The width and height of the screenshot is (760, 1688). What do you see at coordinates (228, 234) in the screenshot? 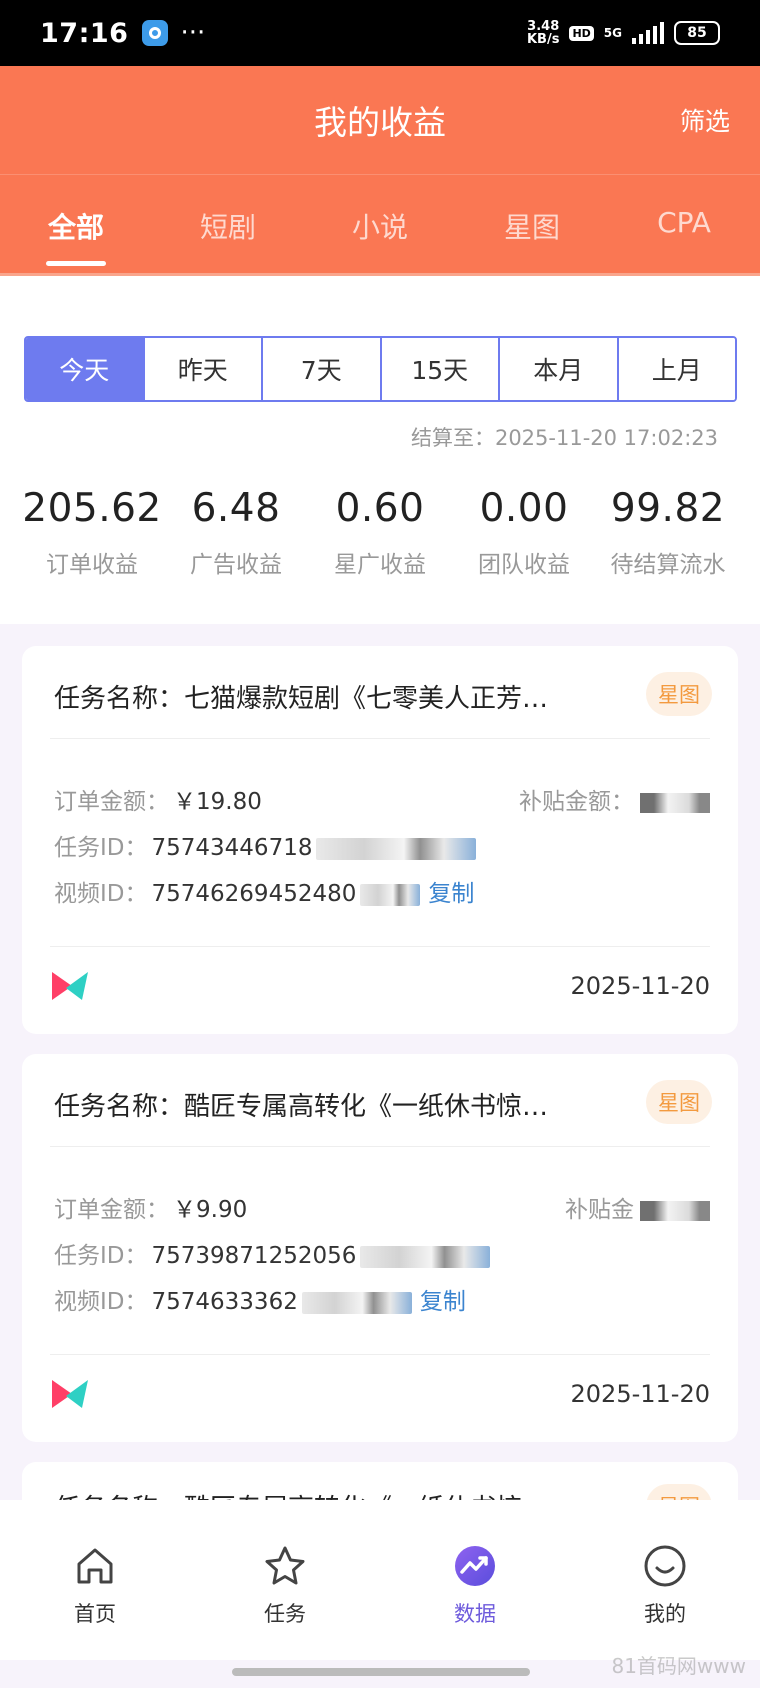
I see `tab-short-drama: 短剧` at bounding box center [228, 234].